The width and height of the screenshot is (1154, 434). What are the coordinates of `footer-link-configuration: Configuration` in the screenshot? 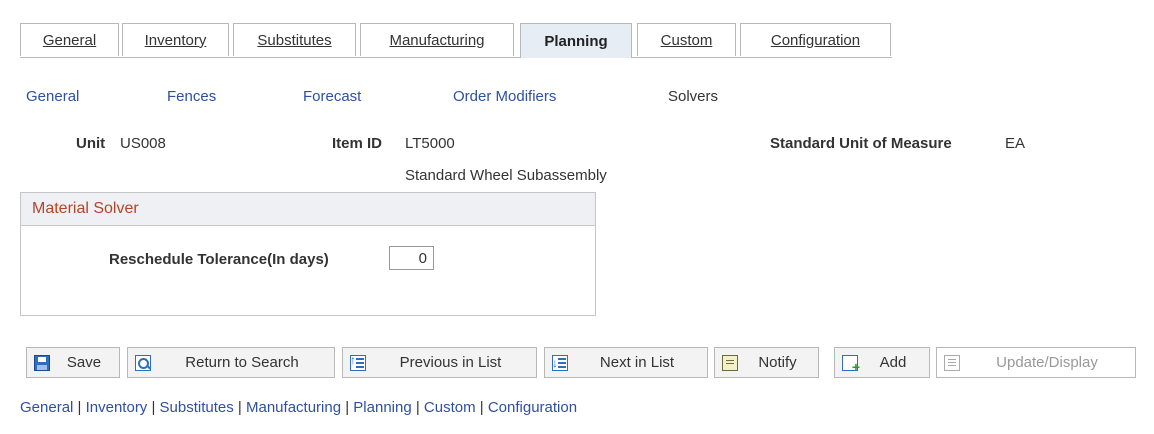 It's located at (532, 407).